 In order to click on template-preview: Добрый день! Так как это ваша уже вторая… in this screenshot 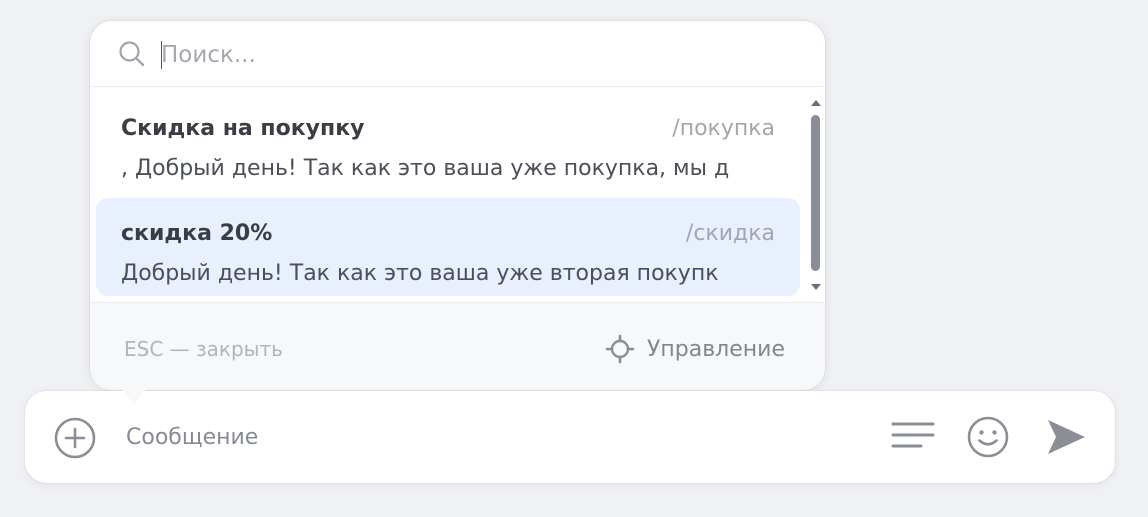, I will do `click(420, 273)`.